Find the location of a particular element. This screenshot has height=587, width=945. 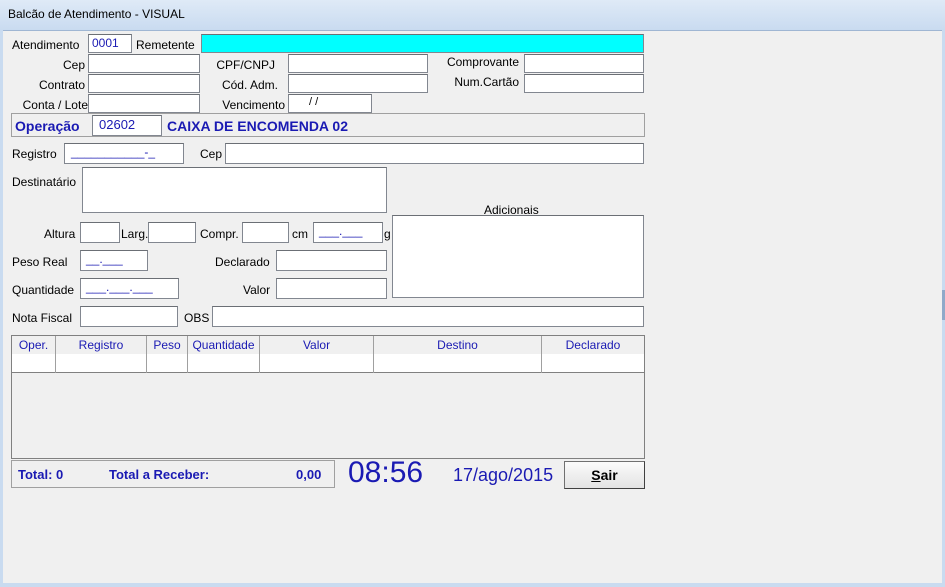

g-label: g is located at coordinates (387, 234).